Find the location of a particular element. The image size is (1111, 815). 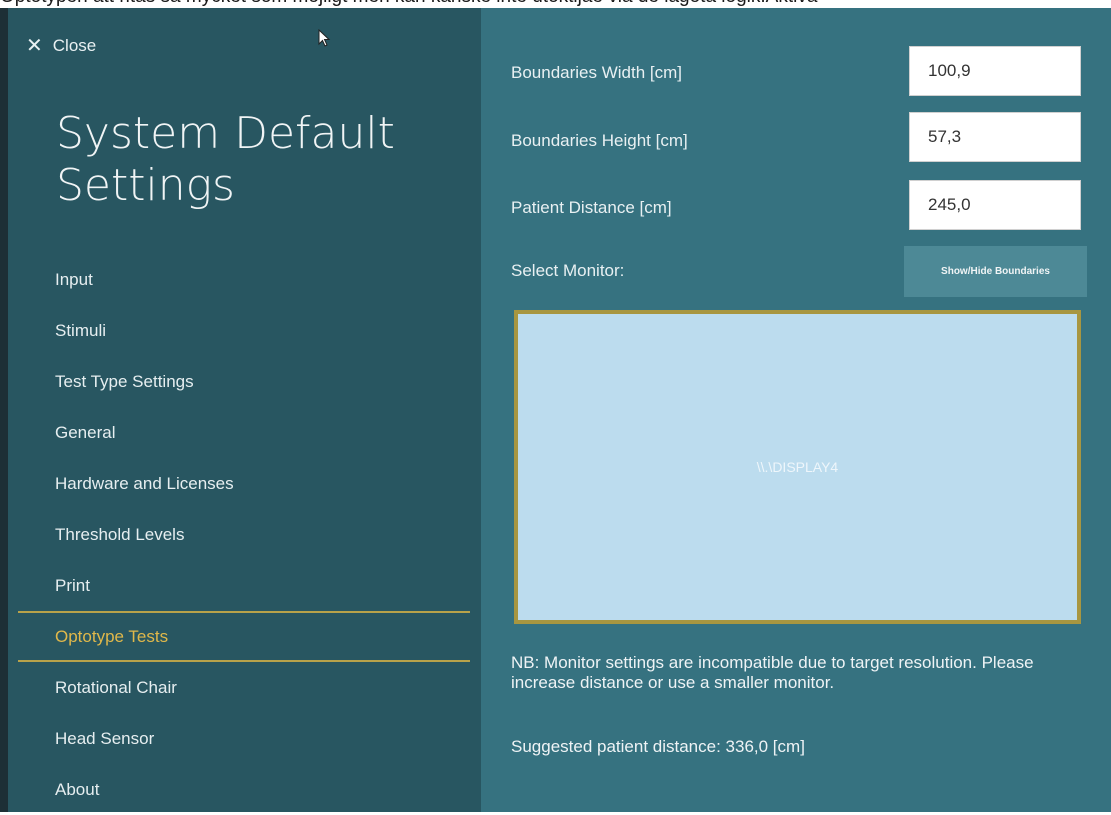

nav-item-general: General is located at coordinates (244, 432).